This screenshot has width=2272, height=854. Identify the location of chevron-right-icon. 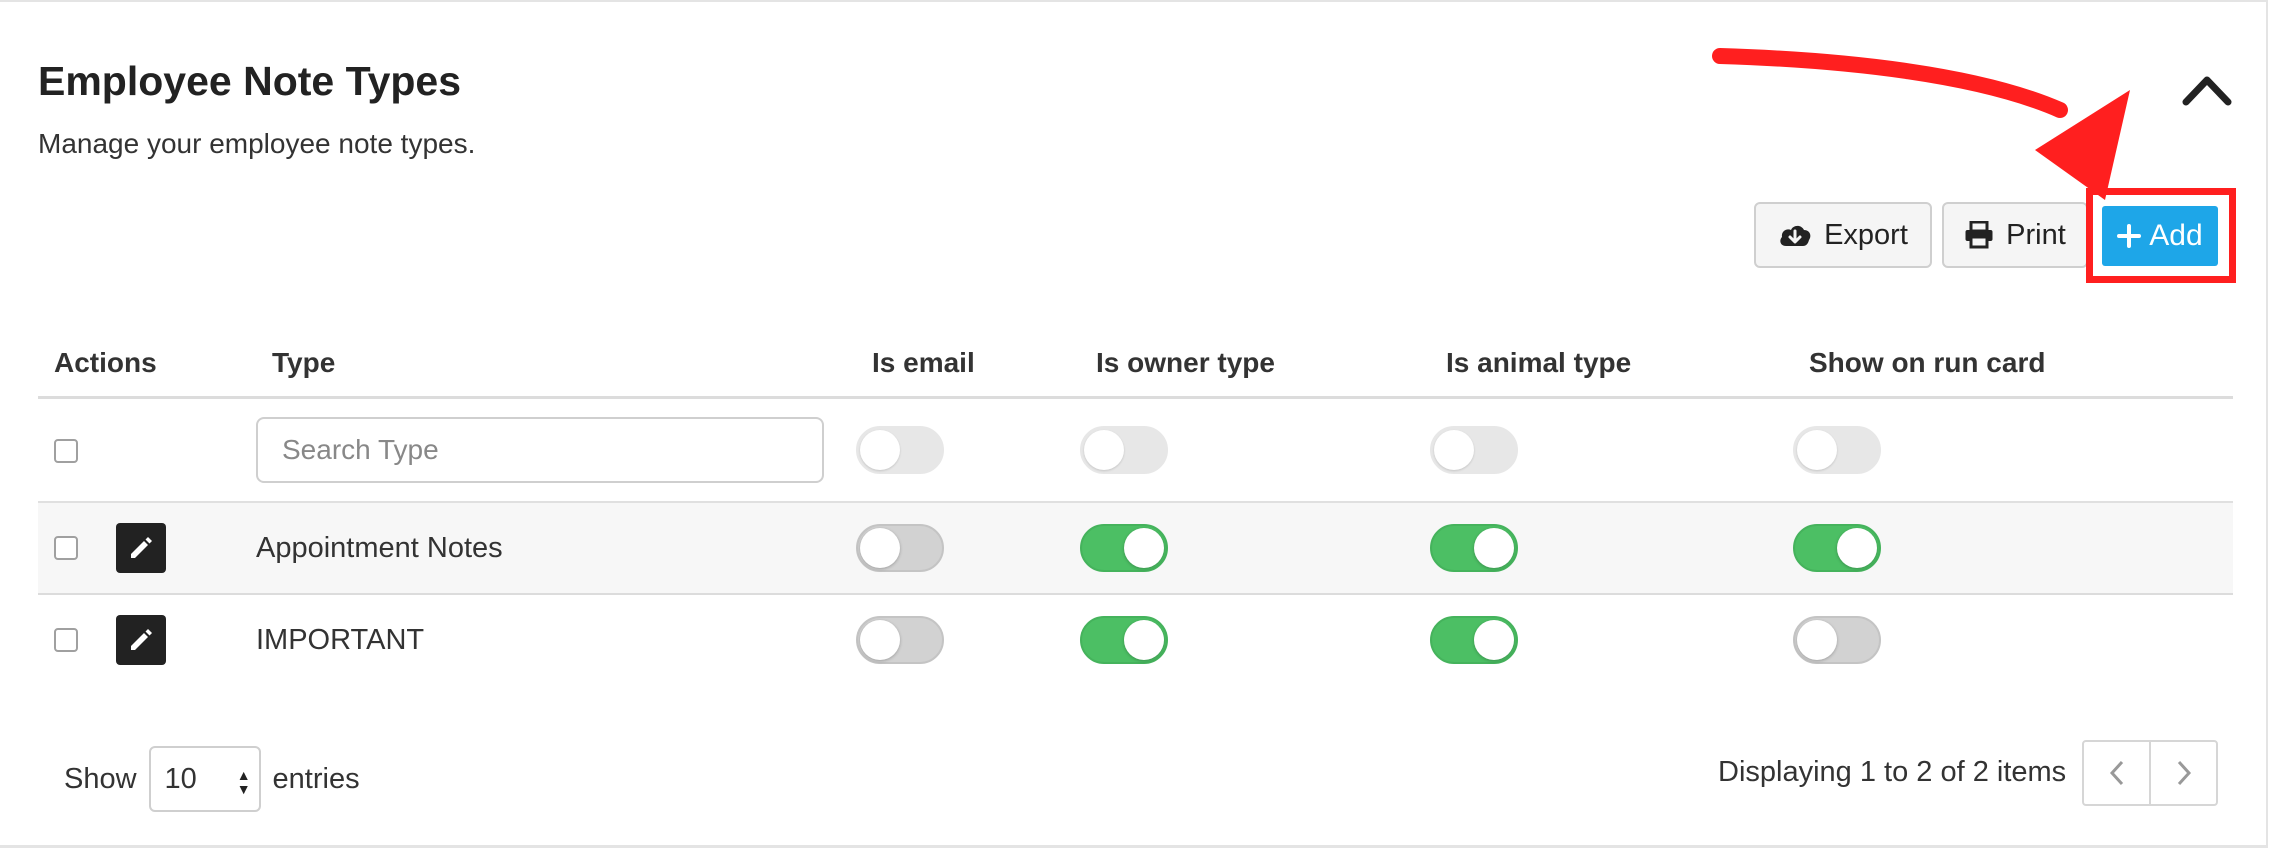
(2184, 773).